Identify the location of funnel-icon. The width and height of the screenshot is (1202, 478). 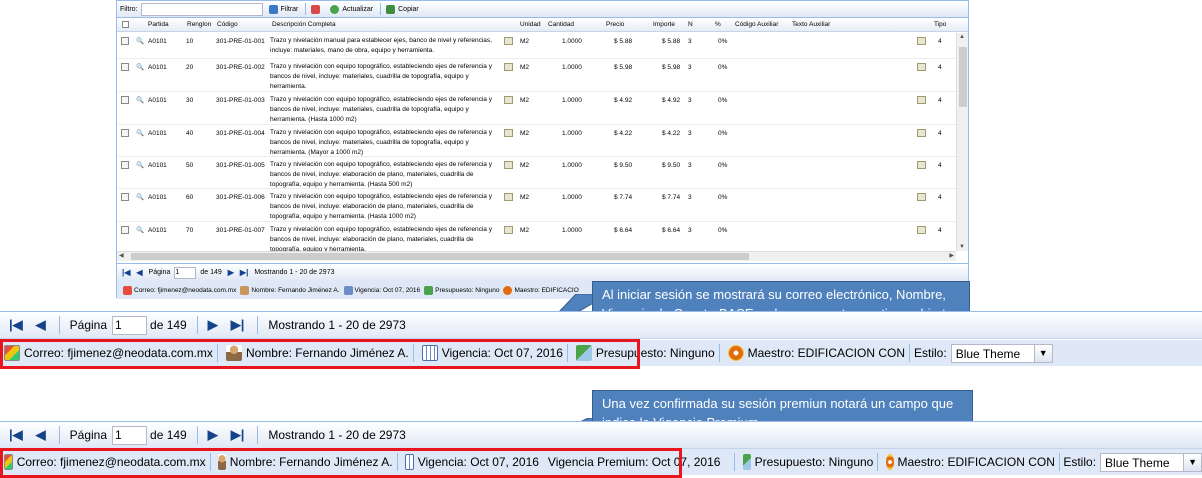
(273, 9).